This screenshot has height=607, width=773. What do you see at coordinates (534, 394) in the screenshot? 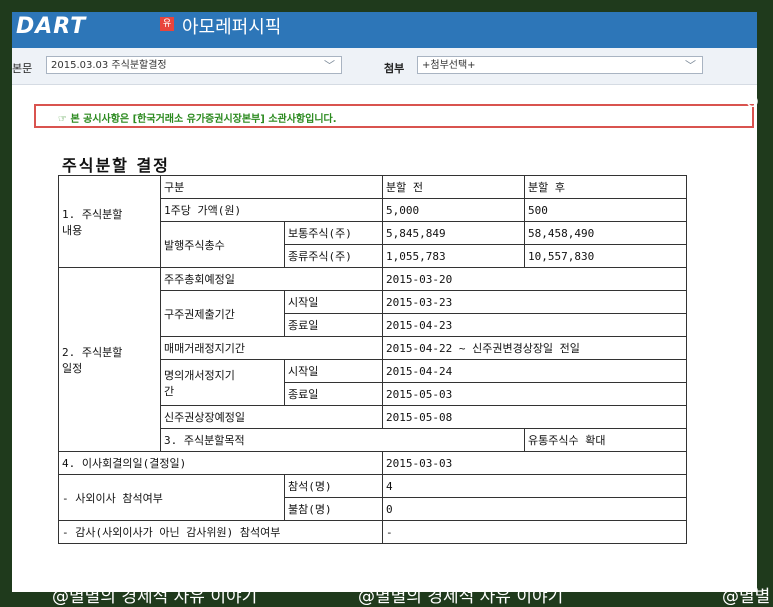
I see `table-cell: 2015-05-03` at bounding box center [534, 394].